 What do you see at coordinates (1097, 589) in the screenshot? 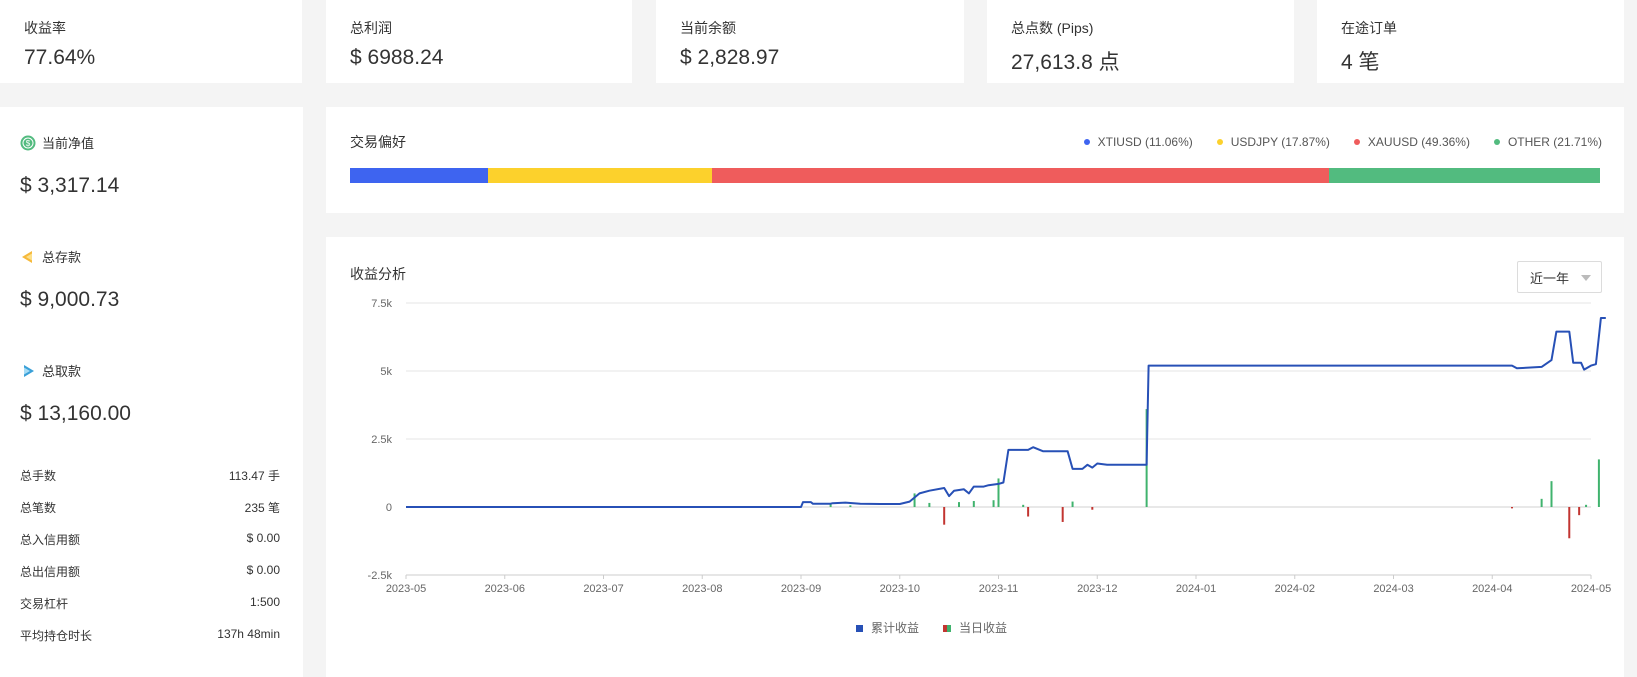
I see `x-tick-label: 2023-12` at bounding box center [1097, 589].